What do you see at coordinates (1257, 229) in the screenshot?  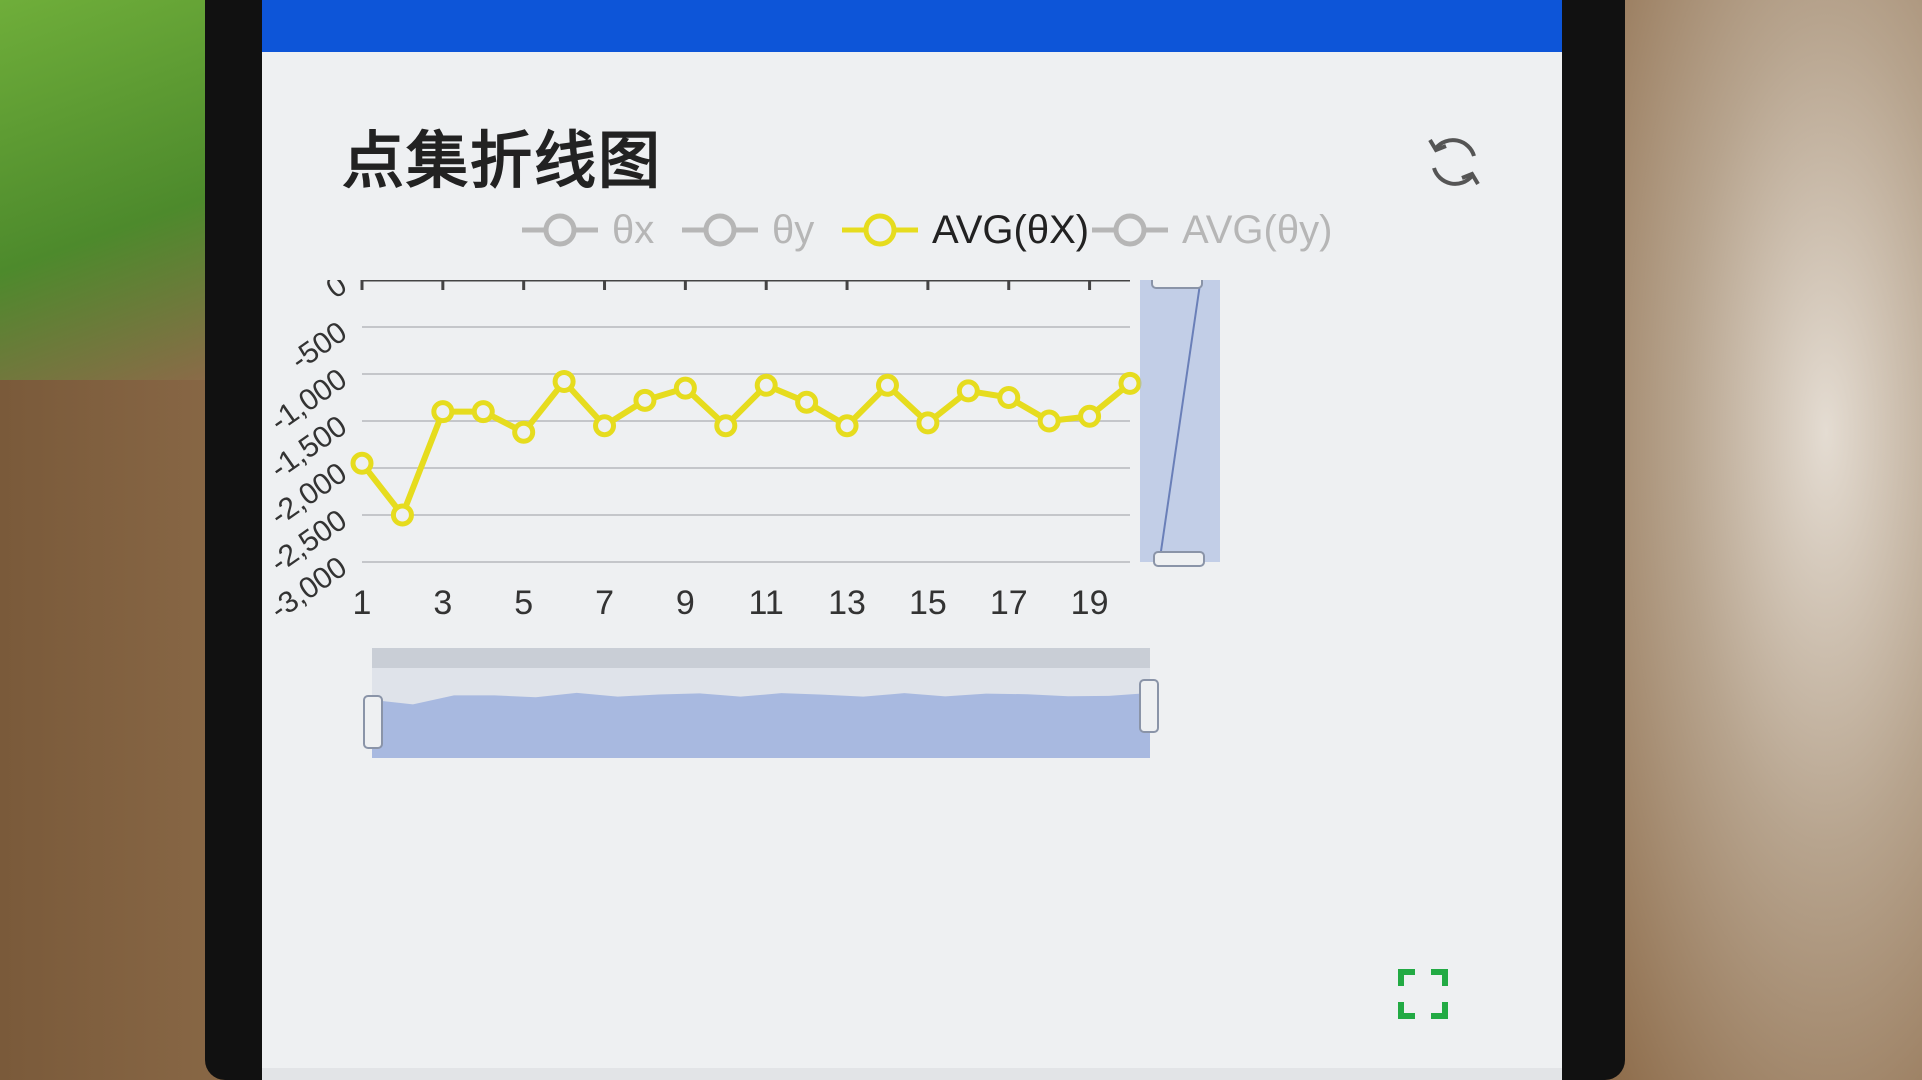 I see `legend-label: AVG(θy)` at bounding box center [1257, 229].